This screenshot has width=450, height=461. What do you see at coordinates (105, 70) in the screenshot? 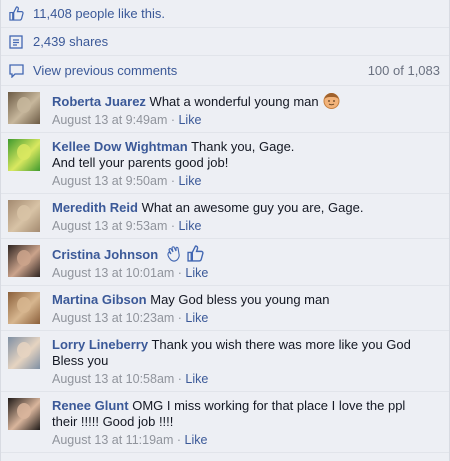
I see `view-previous-comments-link: View previous comments` at bounding box center [105, 70].